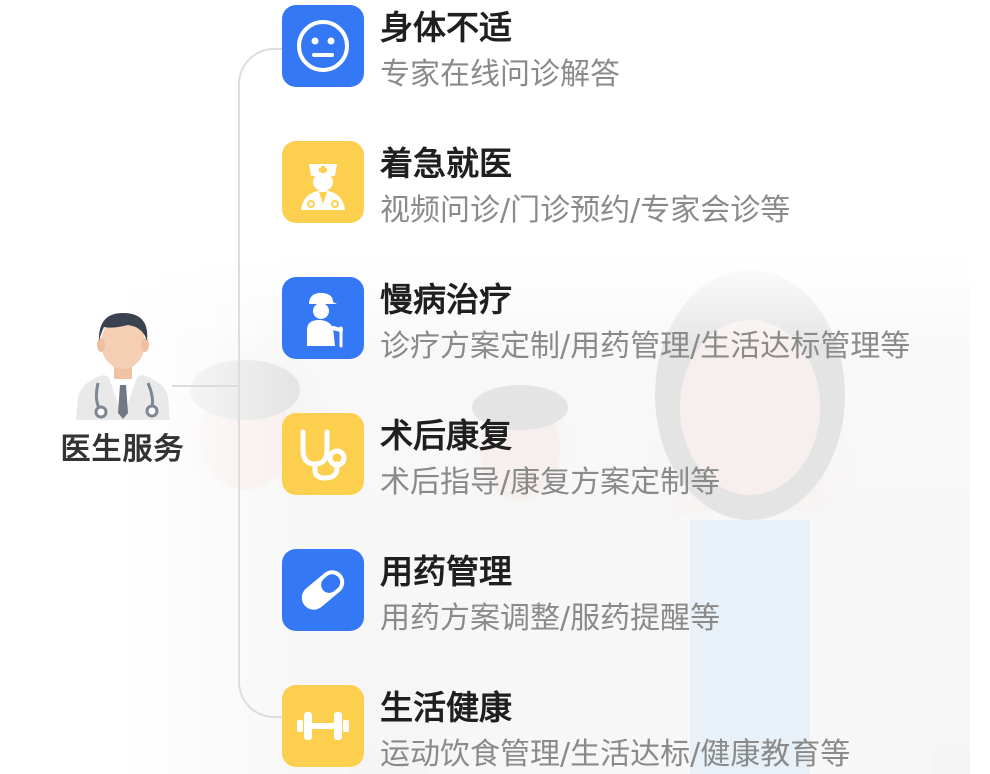 The height and width of the screenshot is (774, 990). Describe the element at coordinates (632, 184) in the screenshot. I see `service-item-urgent-care: 着急就医 视频问诊/门诊预约/专家会诊等` at that location.